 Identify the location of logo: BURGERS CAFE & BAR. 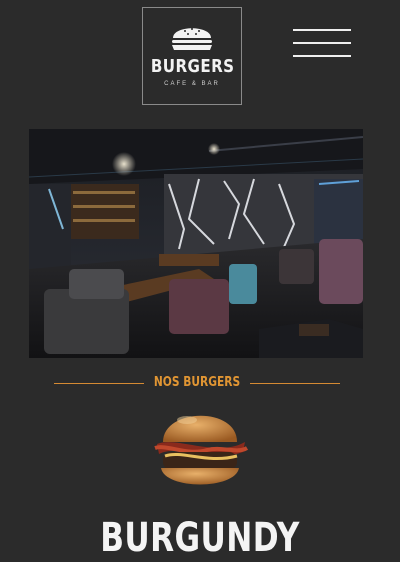
(192, 56).